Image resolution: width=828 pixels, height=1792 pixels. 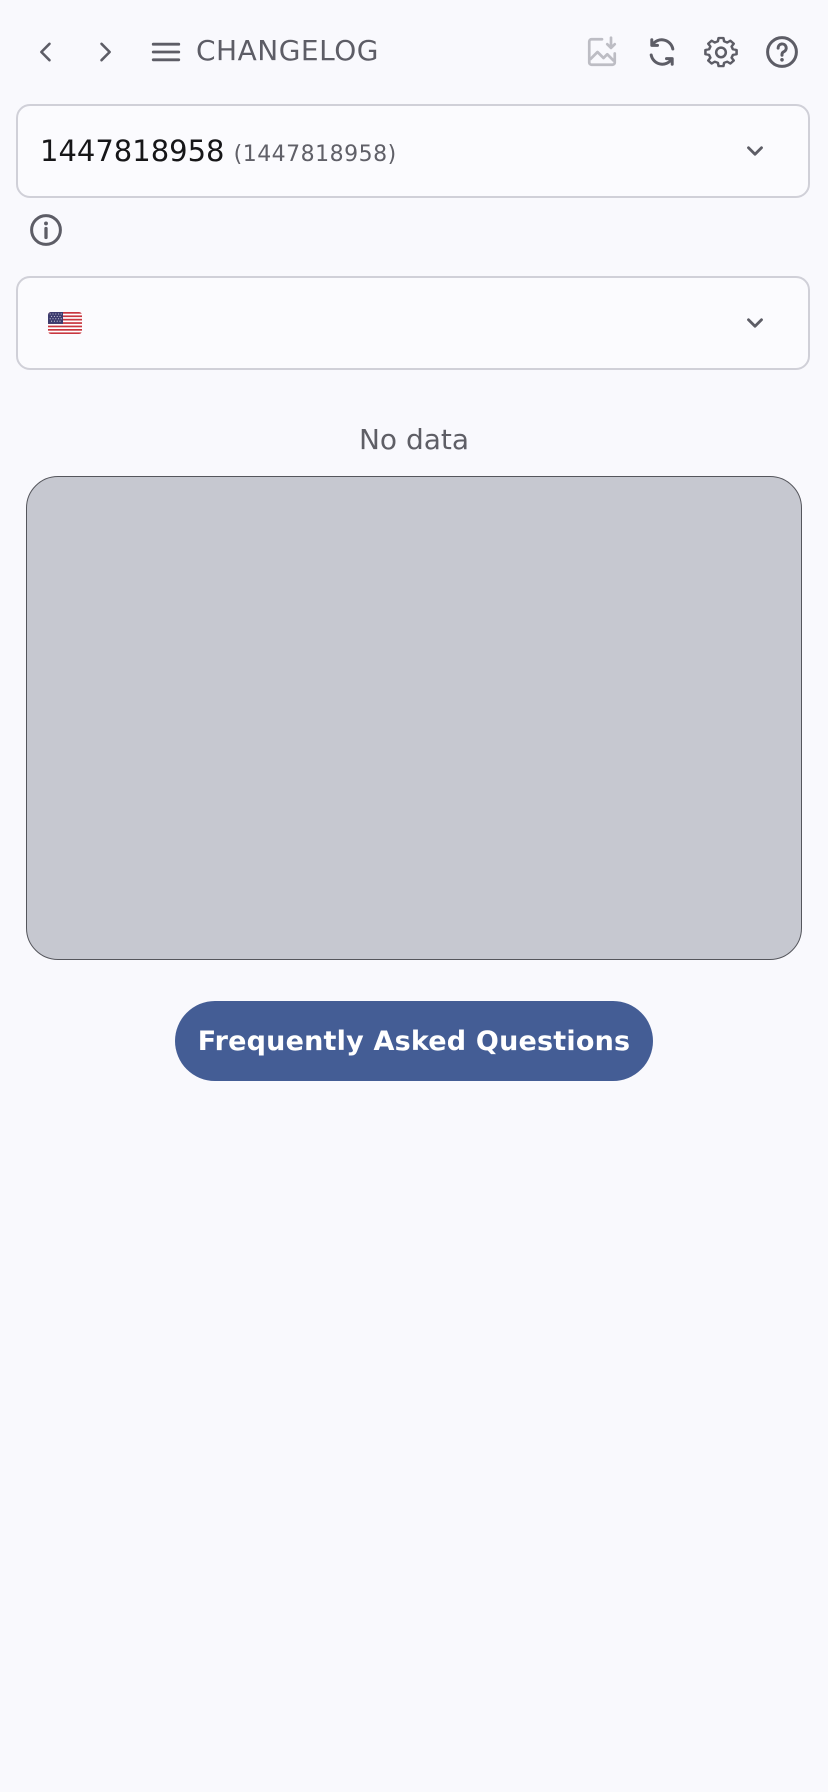 What do you see at coordinates (414, 52) in the screenshot?
I see `top-toolbar: CHANGELOG` at bounding box center [414, 52].